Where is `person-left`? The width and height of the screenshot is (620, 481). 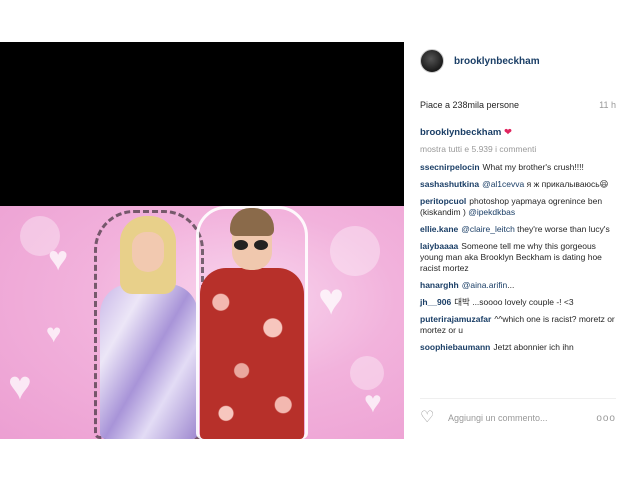 person-left is located at coordinates (148, 322).